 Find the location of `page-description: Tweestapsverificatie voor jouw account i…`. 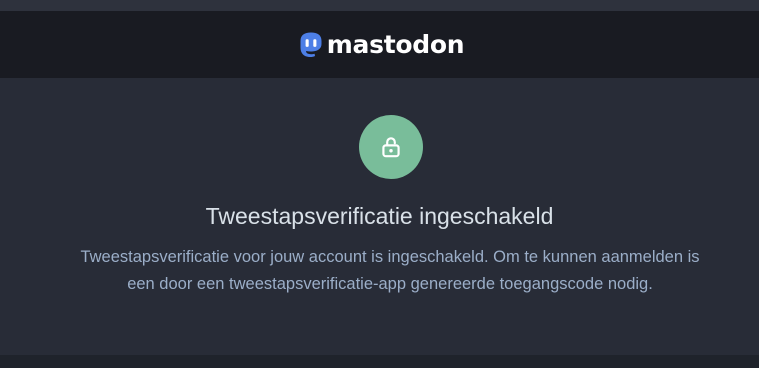

page-description: Tweestapsverificatie voor jouw account i… is located at coordinates (390, 270).